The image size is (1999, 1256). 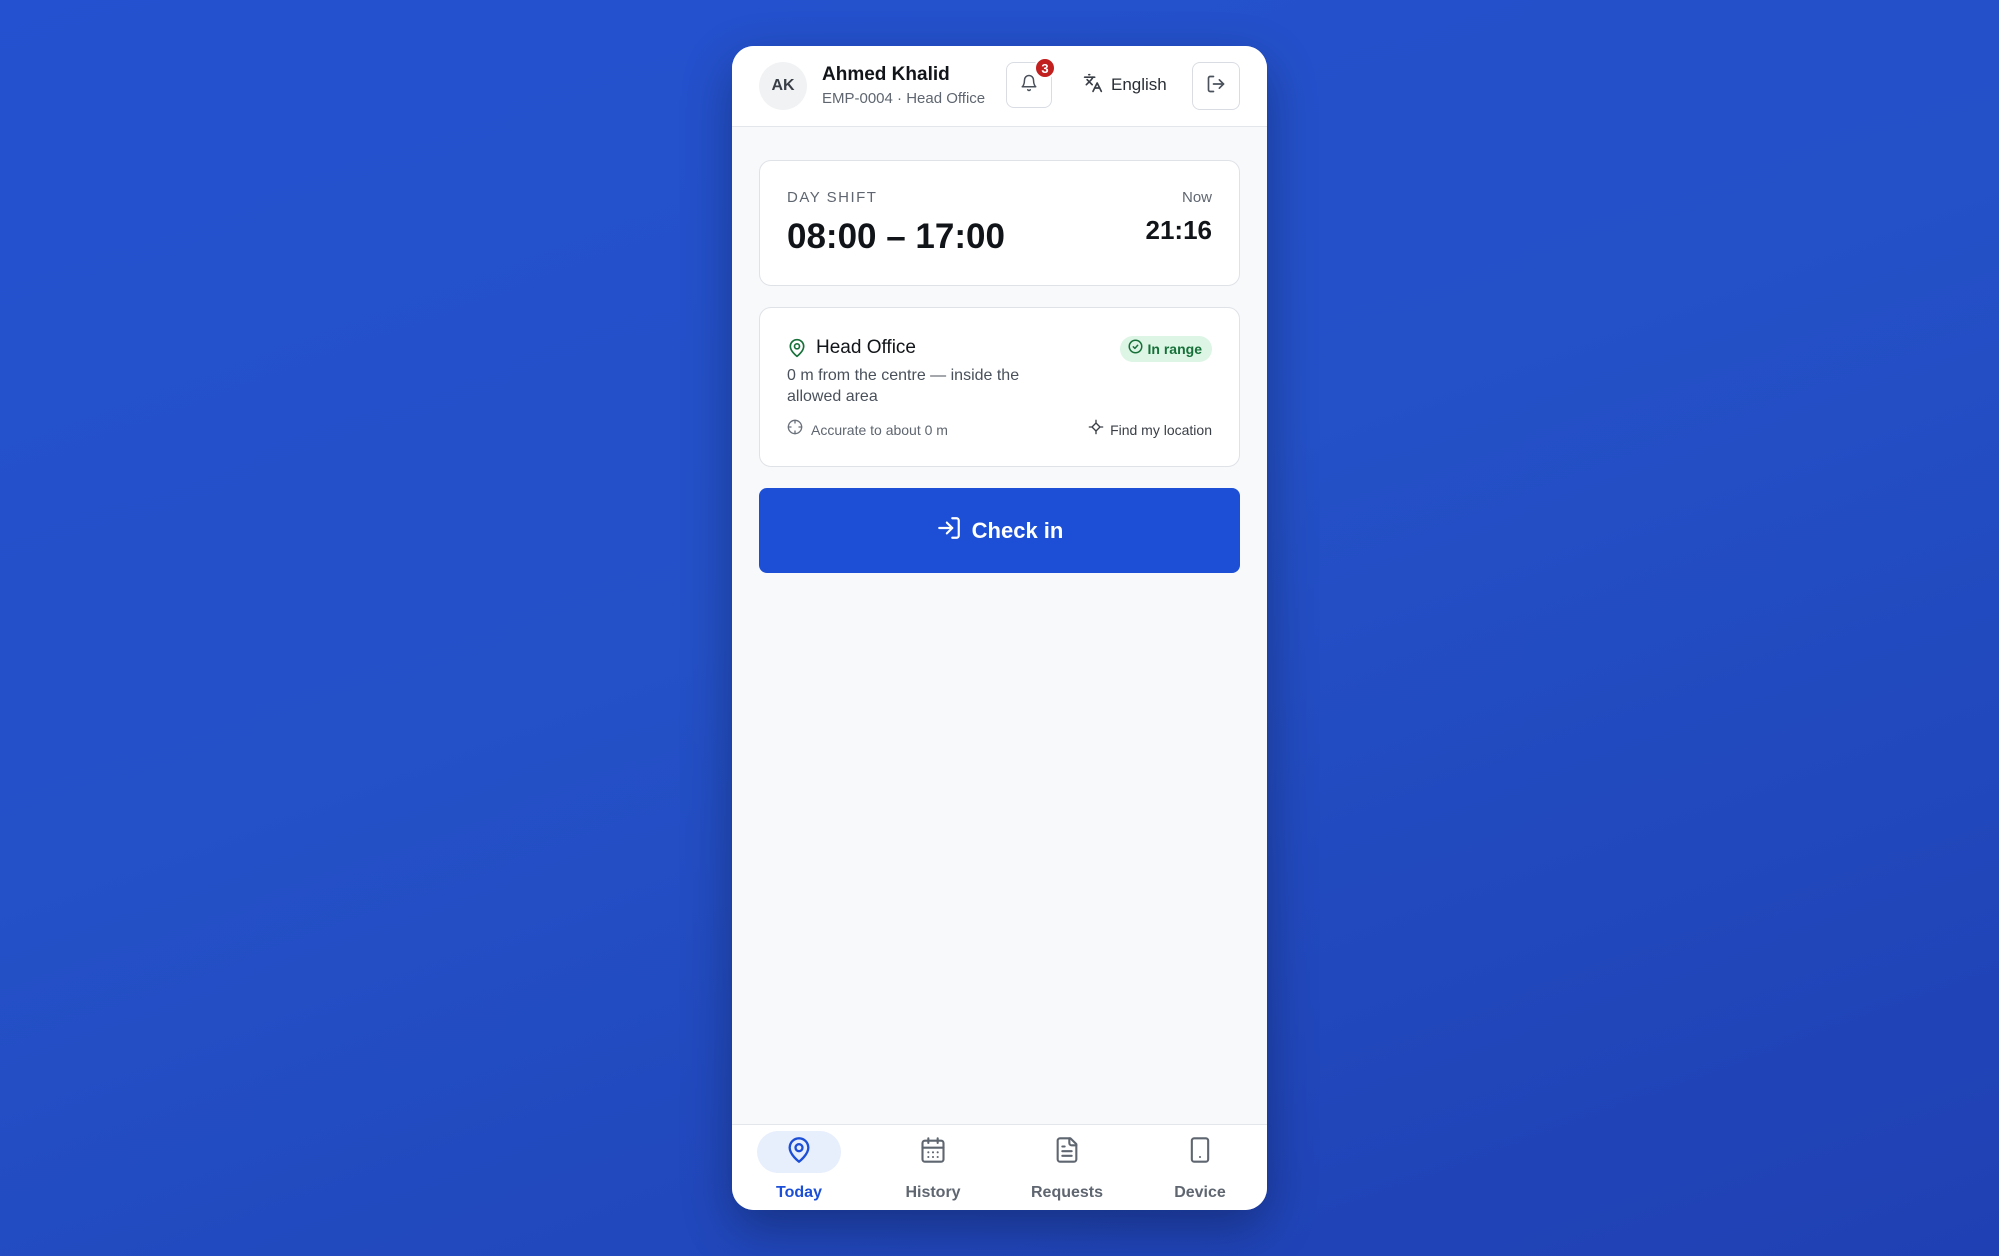 I want to click on shift-label: DAY SHIFT, so click(x=832, y=197).